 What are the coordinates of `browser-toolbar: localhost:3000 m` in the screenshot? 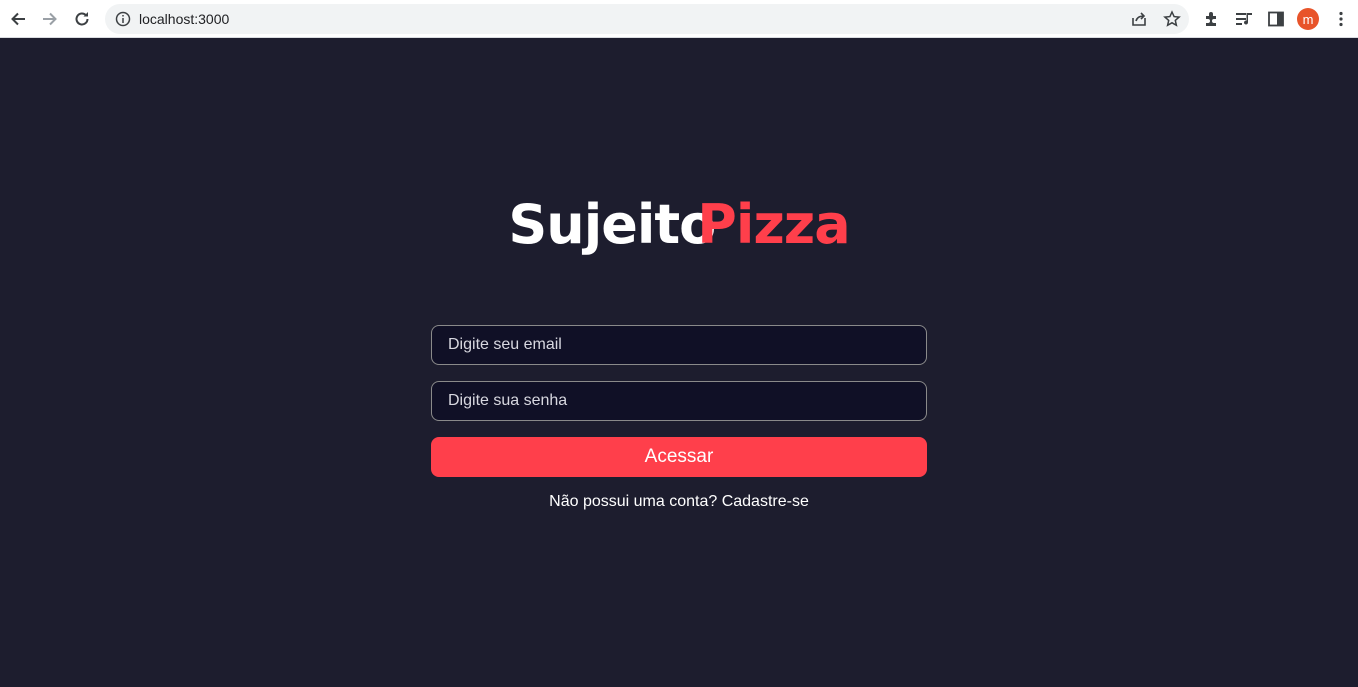 It's located at (679, 19).